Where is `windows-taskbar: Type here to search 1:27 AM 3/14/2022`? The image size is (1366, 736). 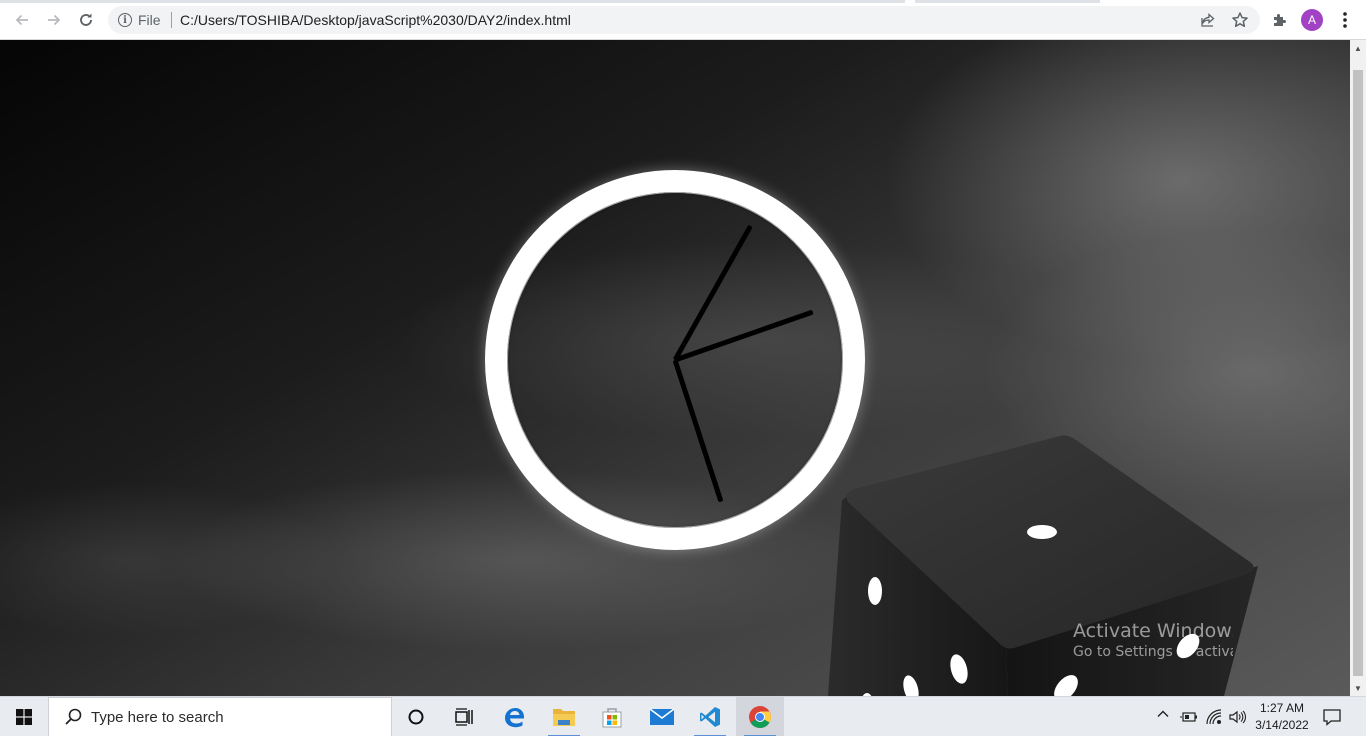
windows-taskbar: Type here to search 1:27 AM 3/14/2022 is located at coordinates (683, 716).